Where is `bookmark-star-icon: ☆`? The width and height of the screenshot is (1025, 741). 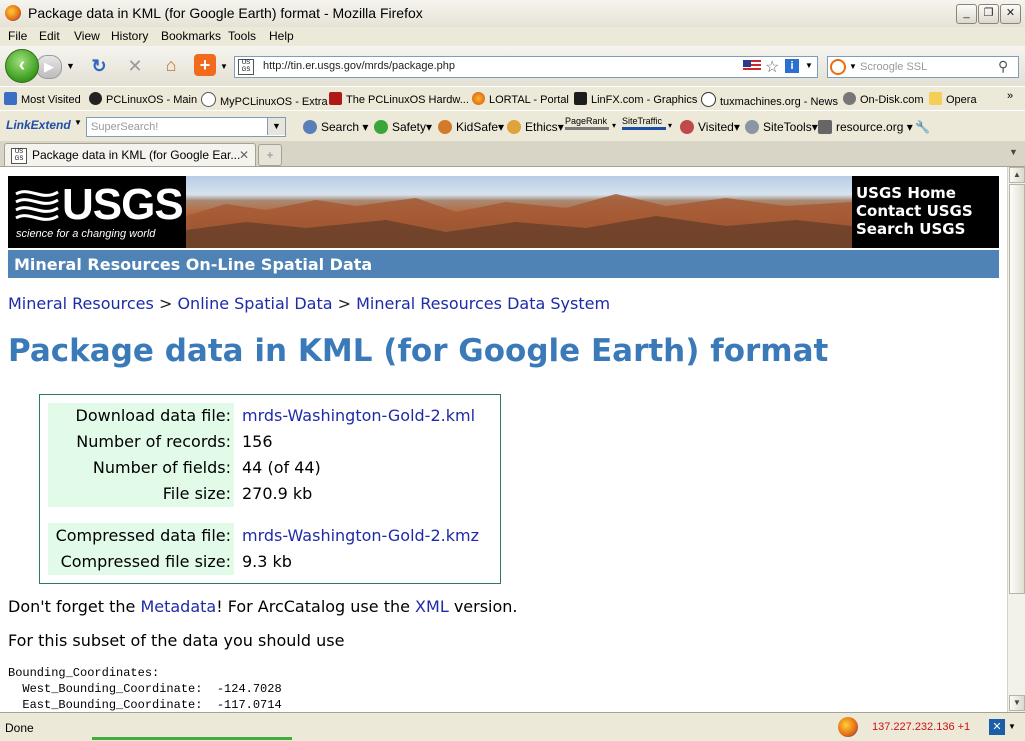
bookmark-star-icon: ☆ is located at coordinates (772, 67).